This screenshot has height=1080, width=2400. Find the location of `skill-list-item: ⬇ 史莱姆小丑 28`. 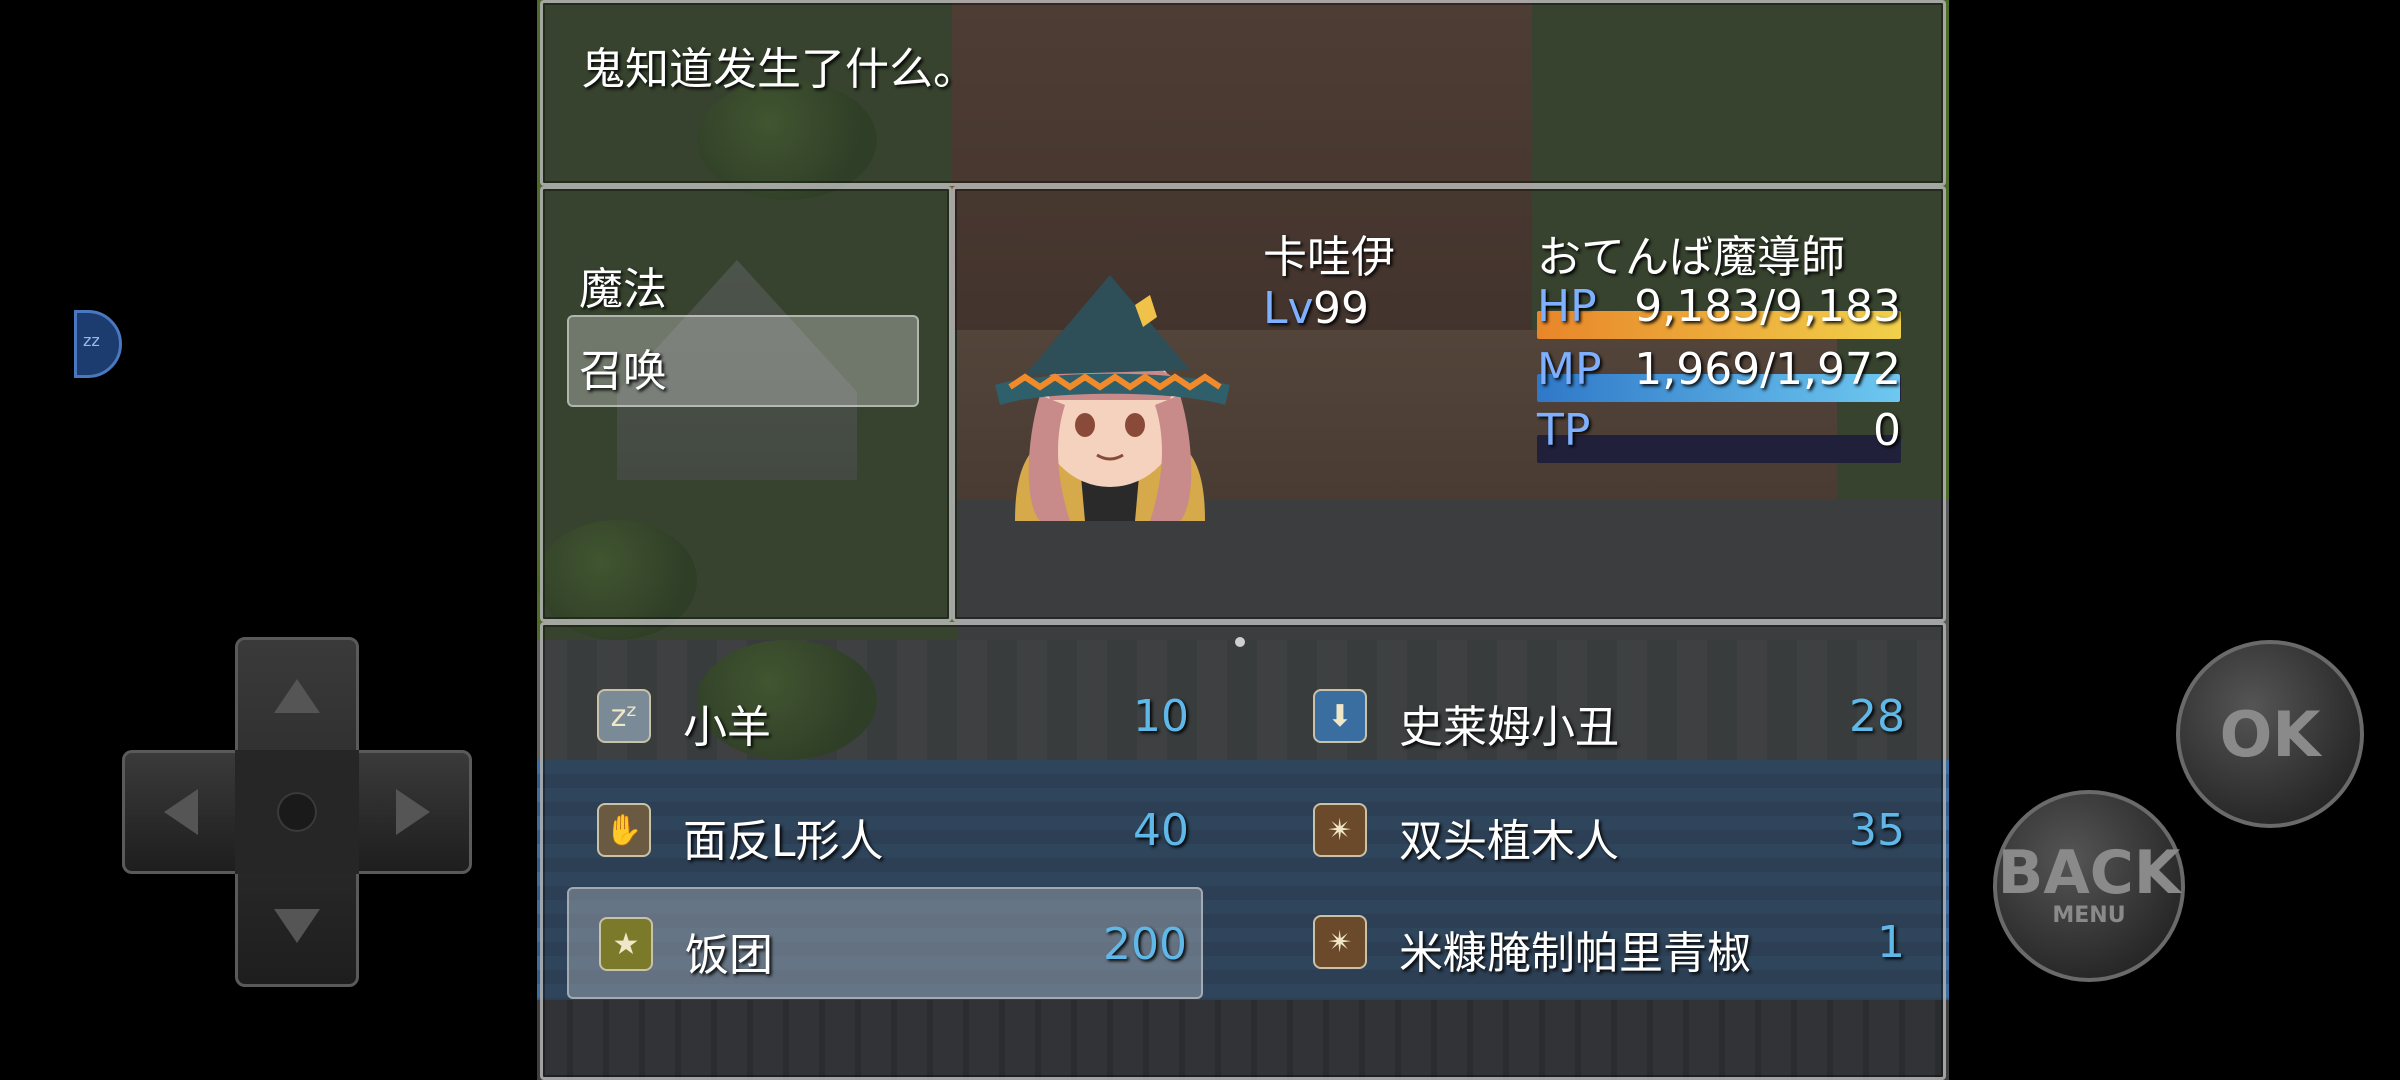

skill-list-item: ⬇ 史莱姆小丑 28 is located at coordinates (1601, 717).